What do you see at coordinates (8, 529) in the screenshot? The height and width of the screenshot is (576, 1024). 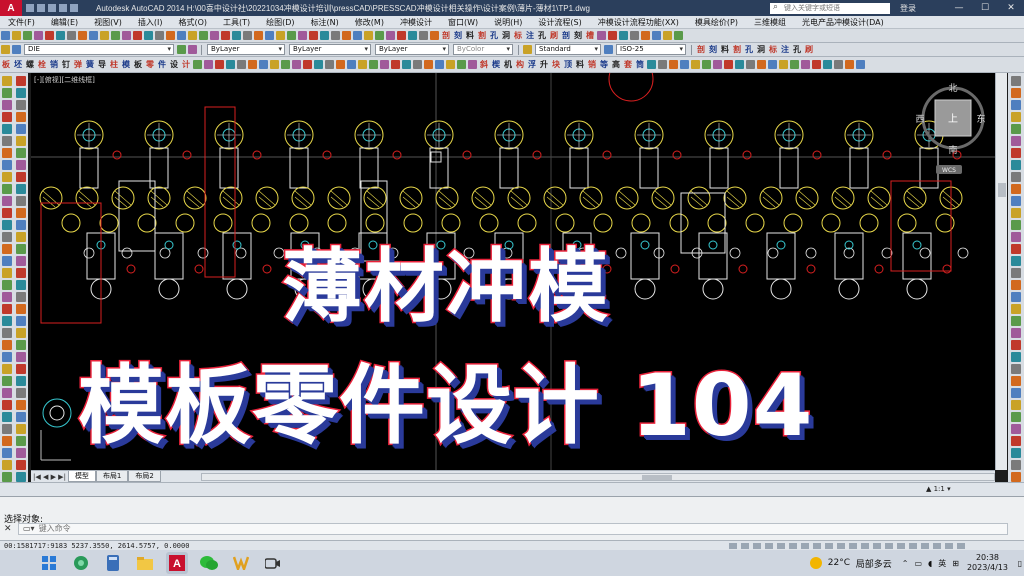 I see `close-command-icon: ✕` at bounding box center [8, 529].